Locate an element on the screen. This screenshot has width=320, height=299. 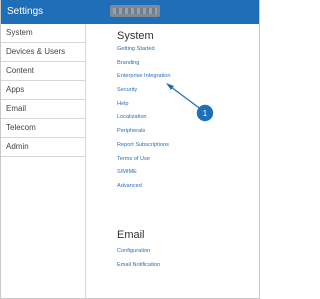
email-section-title: Email is located at coordinates (131, 235).